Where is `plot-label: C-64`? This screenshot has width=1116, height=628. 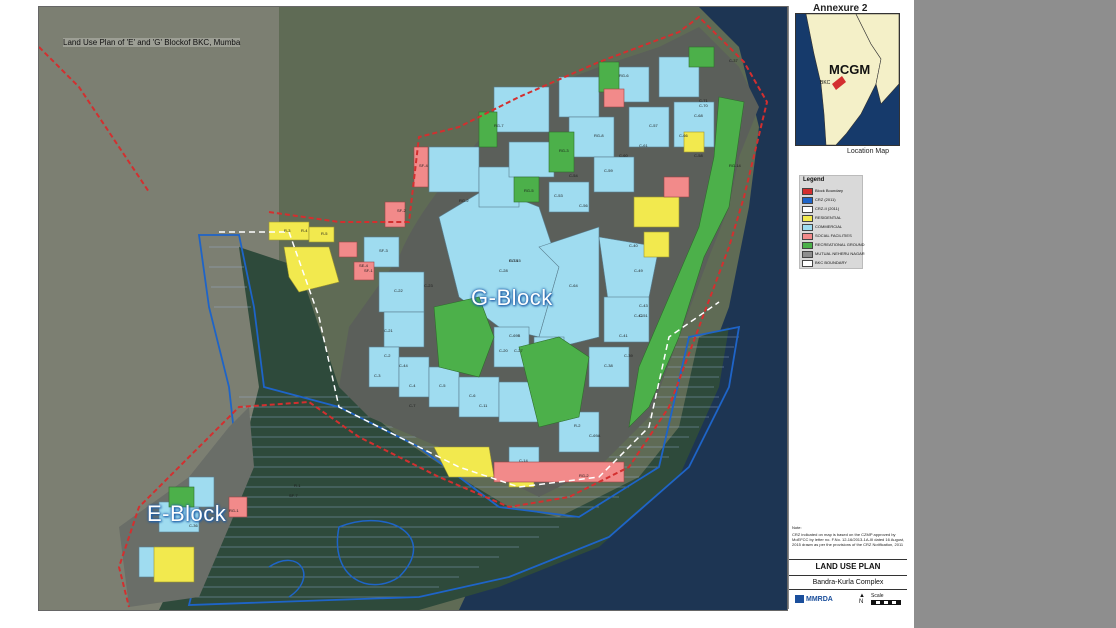
plot-label: C-64 is located at coordinates (573, 285).